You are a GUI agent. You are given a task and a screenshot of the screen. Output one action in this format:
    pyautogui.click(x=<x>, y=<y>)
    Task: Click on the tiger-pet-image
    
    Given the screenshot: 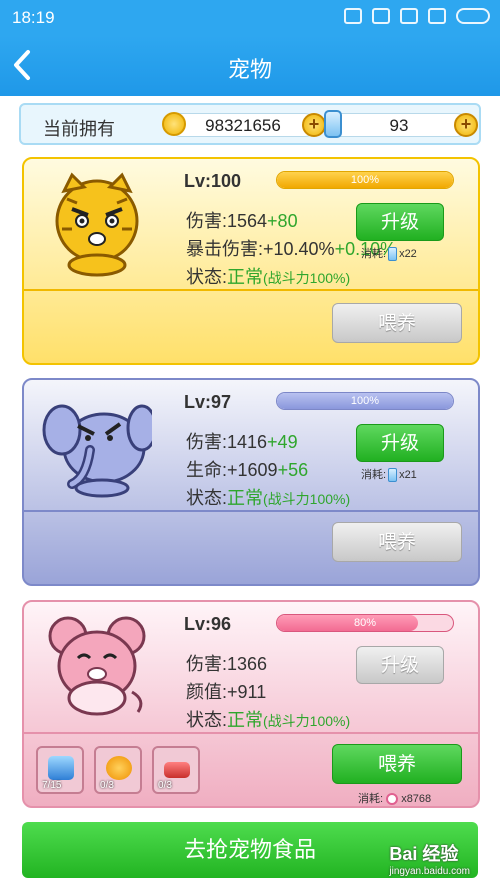 What is the action you would take?
    pyautogui.click(x=97, y=224)
    